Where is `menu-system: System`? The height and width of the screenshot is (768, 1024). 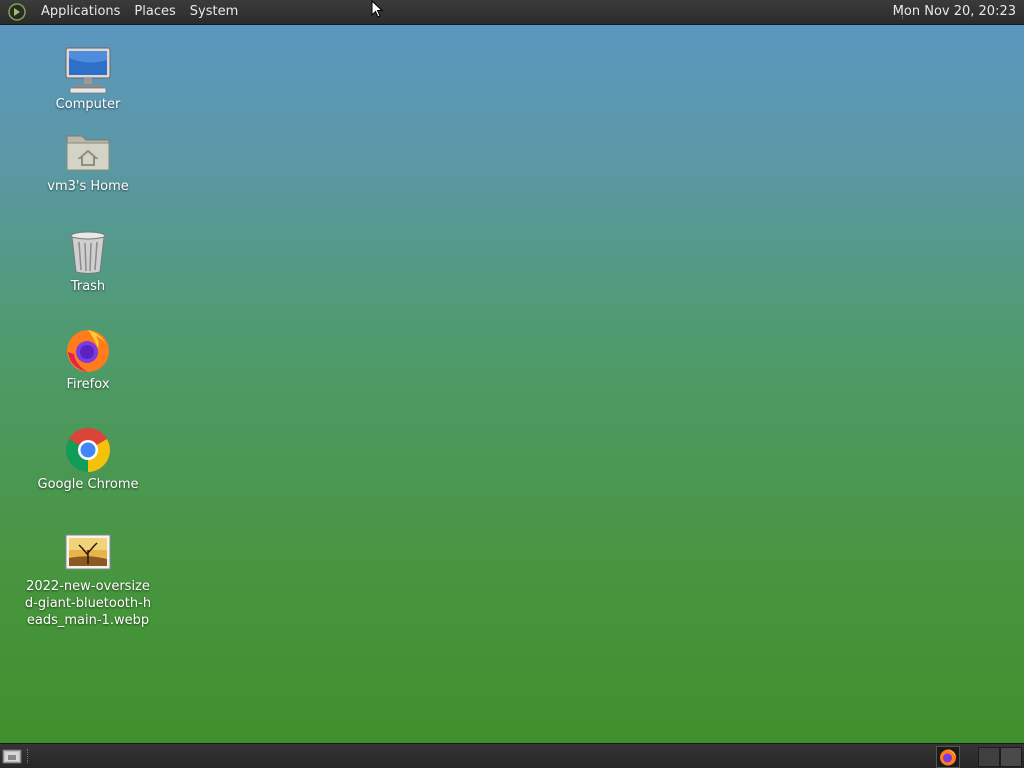
menu-system: System is located at coordinates (214, 12).